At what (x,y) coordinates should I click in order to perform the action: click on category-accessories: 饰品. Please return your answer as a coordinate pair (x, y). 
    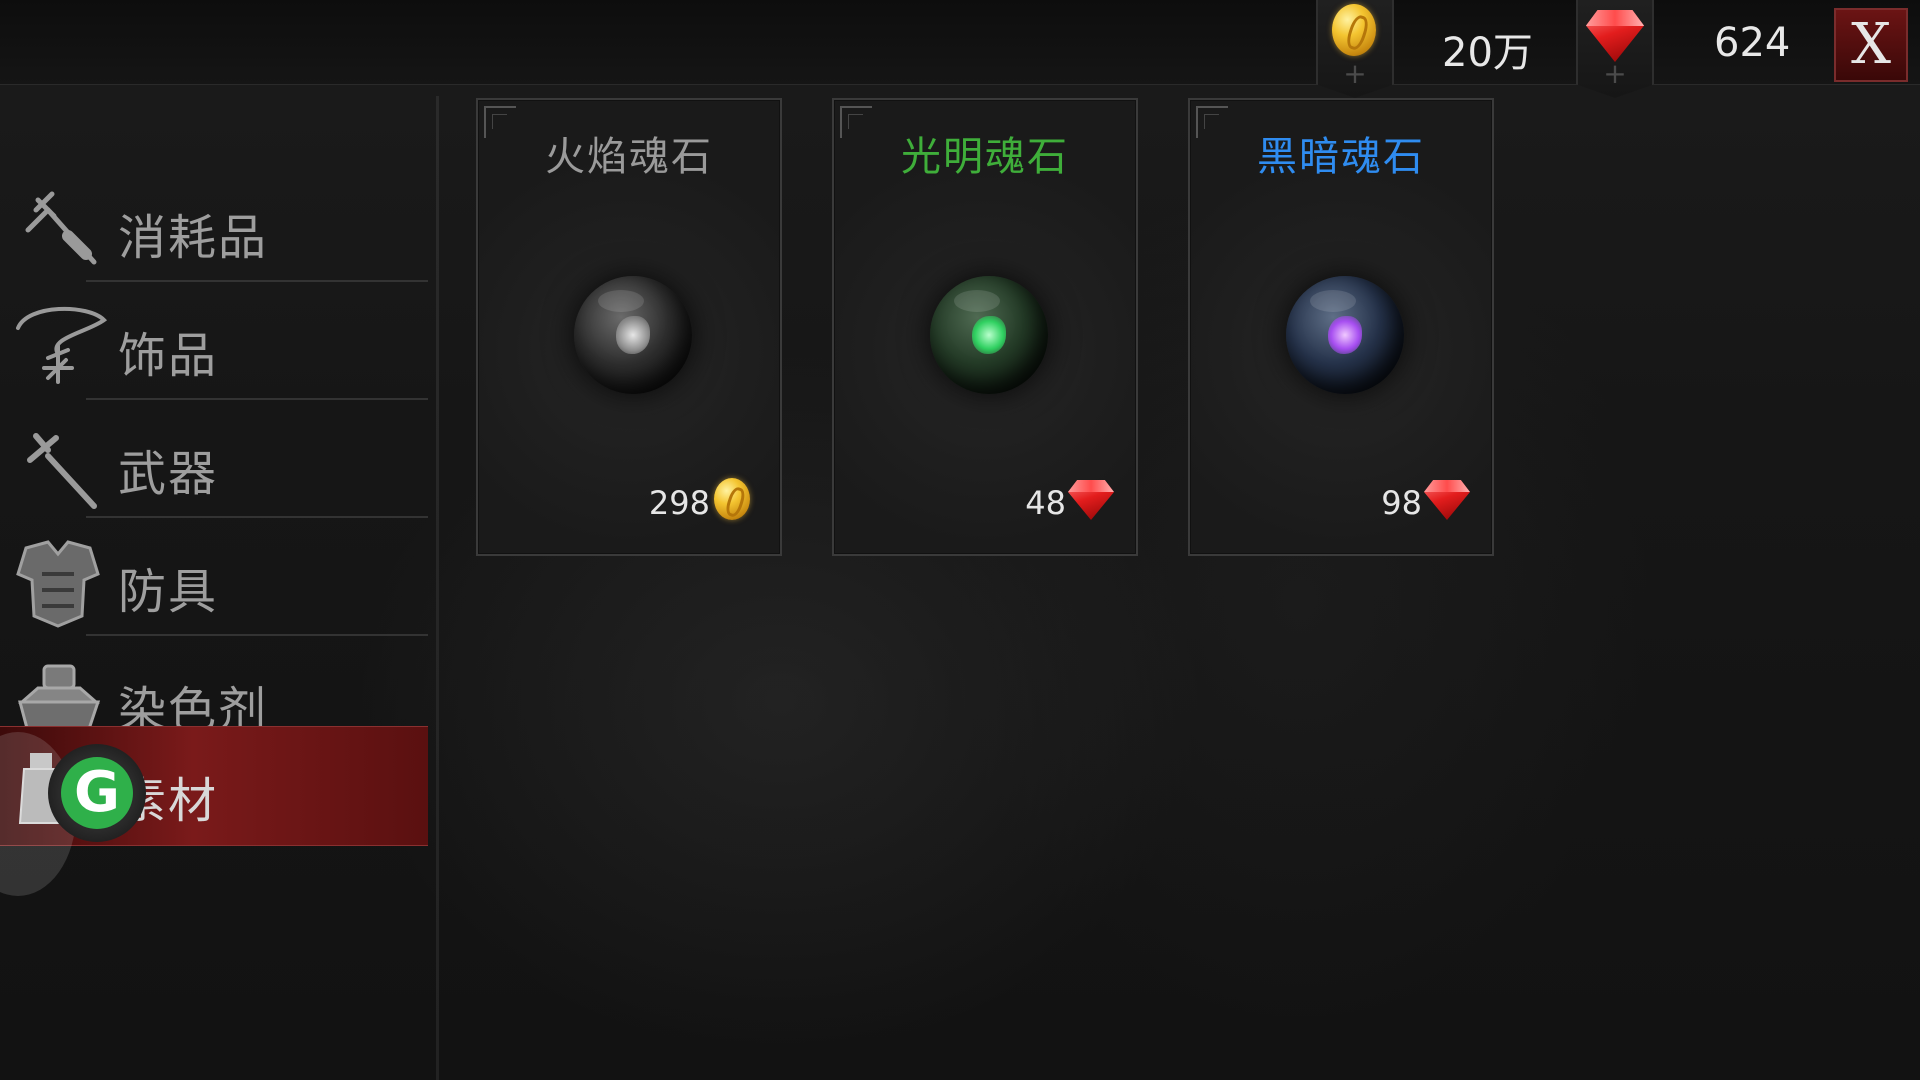
    Looking at the image, I should click on (214, 341).